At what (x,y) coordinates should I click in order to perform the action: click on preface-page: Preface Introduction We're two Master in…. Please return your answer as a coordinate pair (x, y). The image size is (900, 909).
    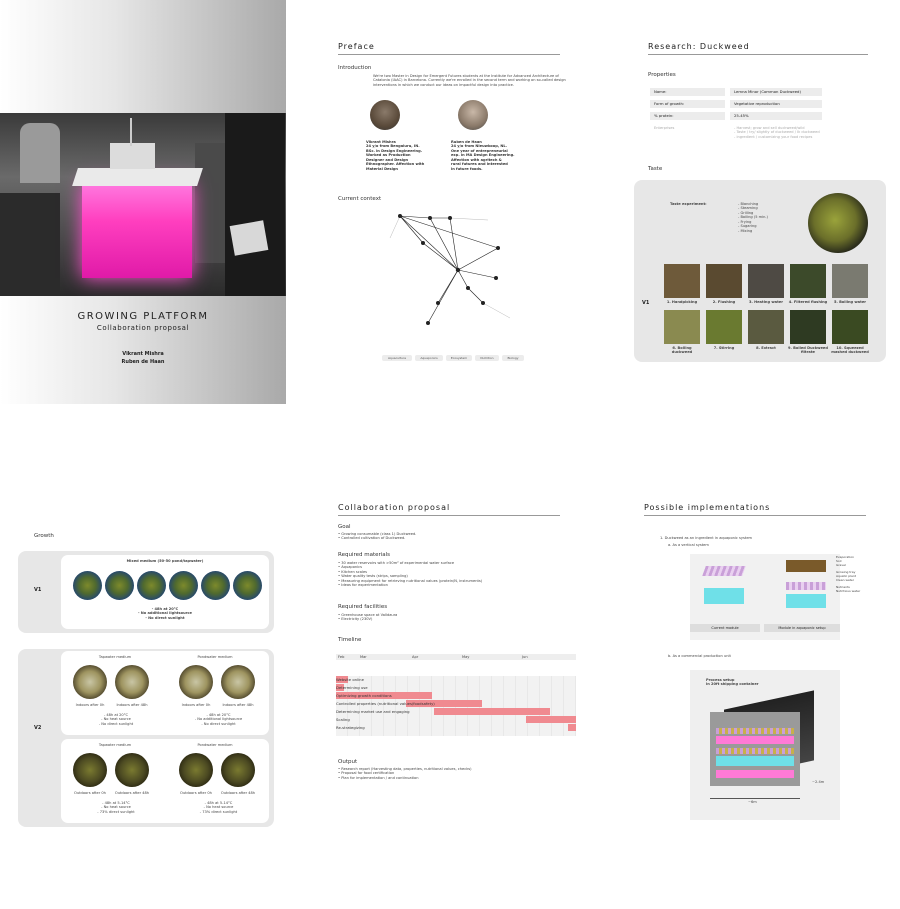
    Looking at the image, I should click on (449, 200).